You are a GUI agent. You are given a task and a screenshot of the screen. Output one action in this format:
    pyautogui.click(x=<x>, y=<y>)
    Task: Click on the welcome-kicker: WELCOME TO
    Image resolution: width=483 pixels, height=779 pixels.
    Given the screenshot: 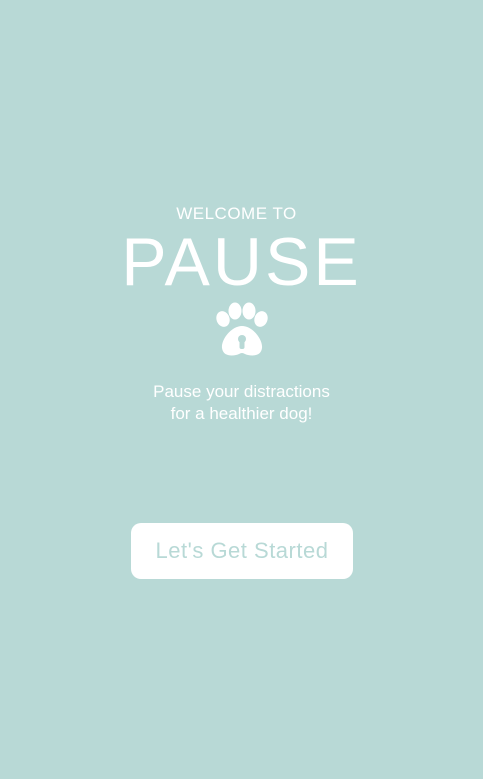 What is the action you would take?
    pyautogui.click(x=236, y=213)
    